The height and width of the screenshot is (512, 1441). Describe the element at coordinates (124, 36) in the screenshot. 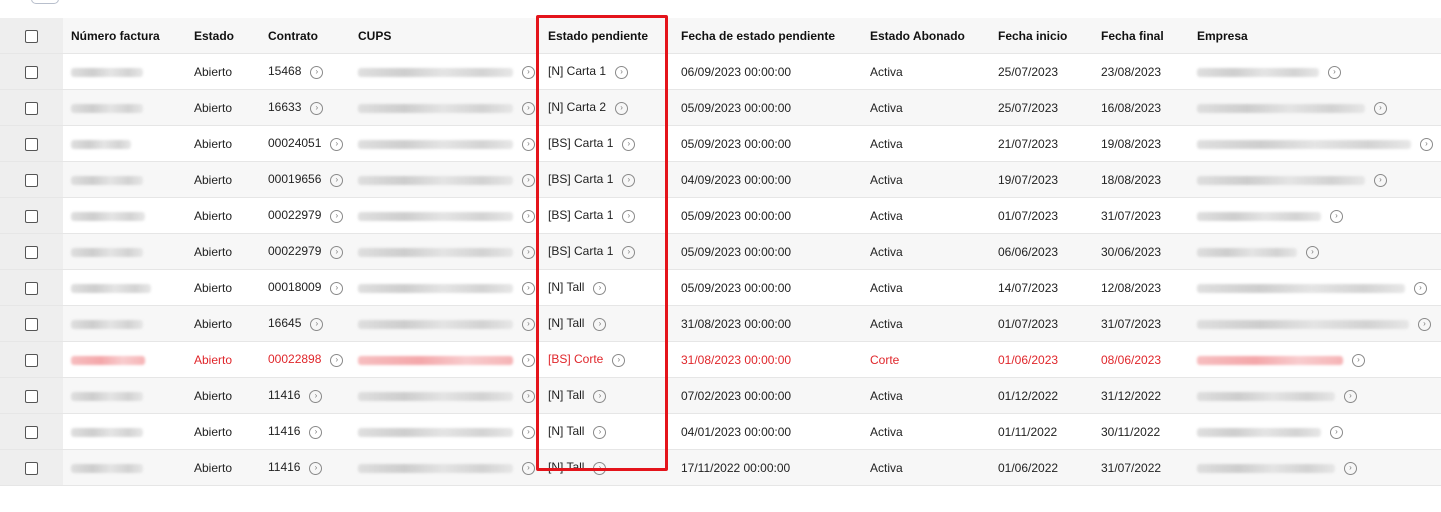

I see `column-header-numero-factura: Número factura` at that location.